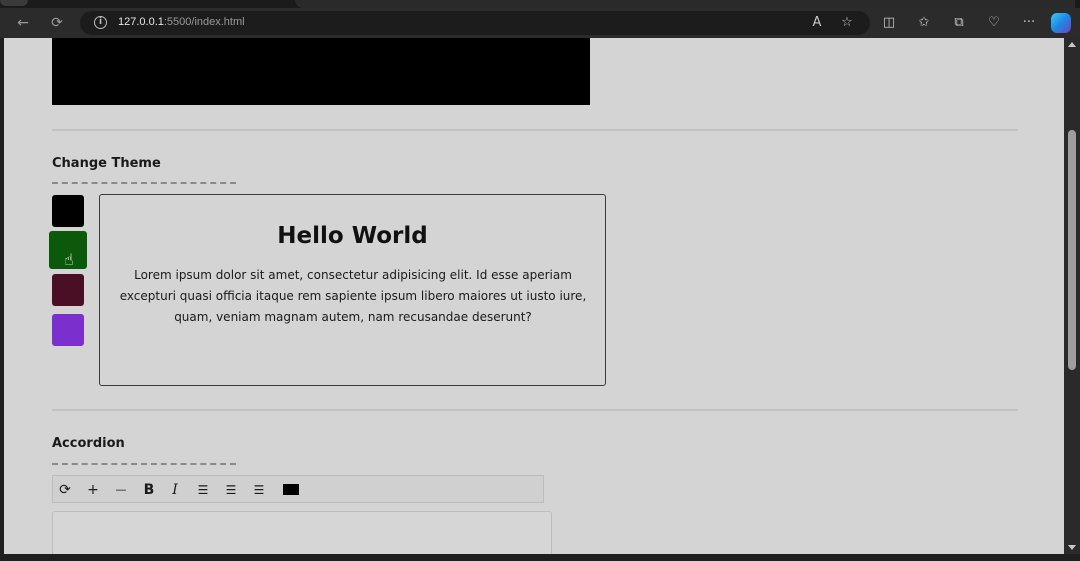  Describe the element at coordinates (93, 490) in the screenshot. I see `plus-icon: +` at that location.